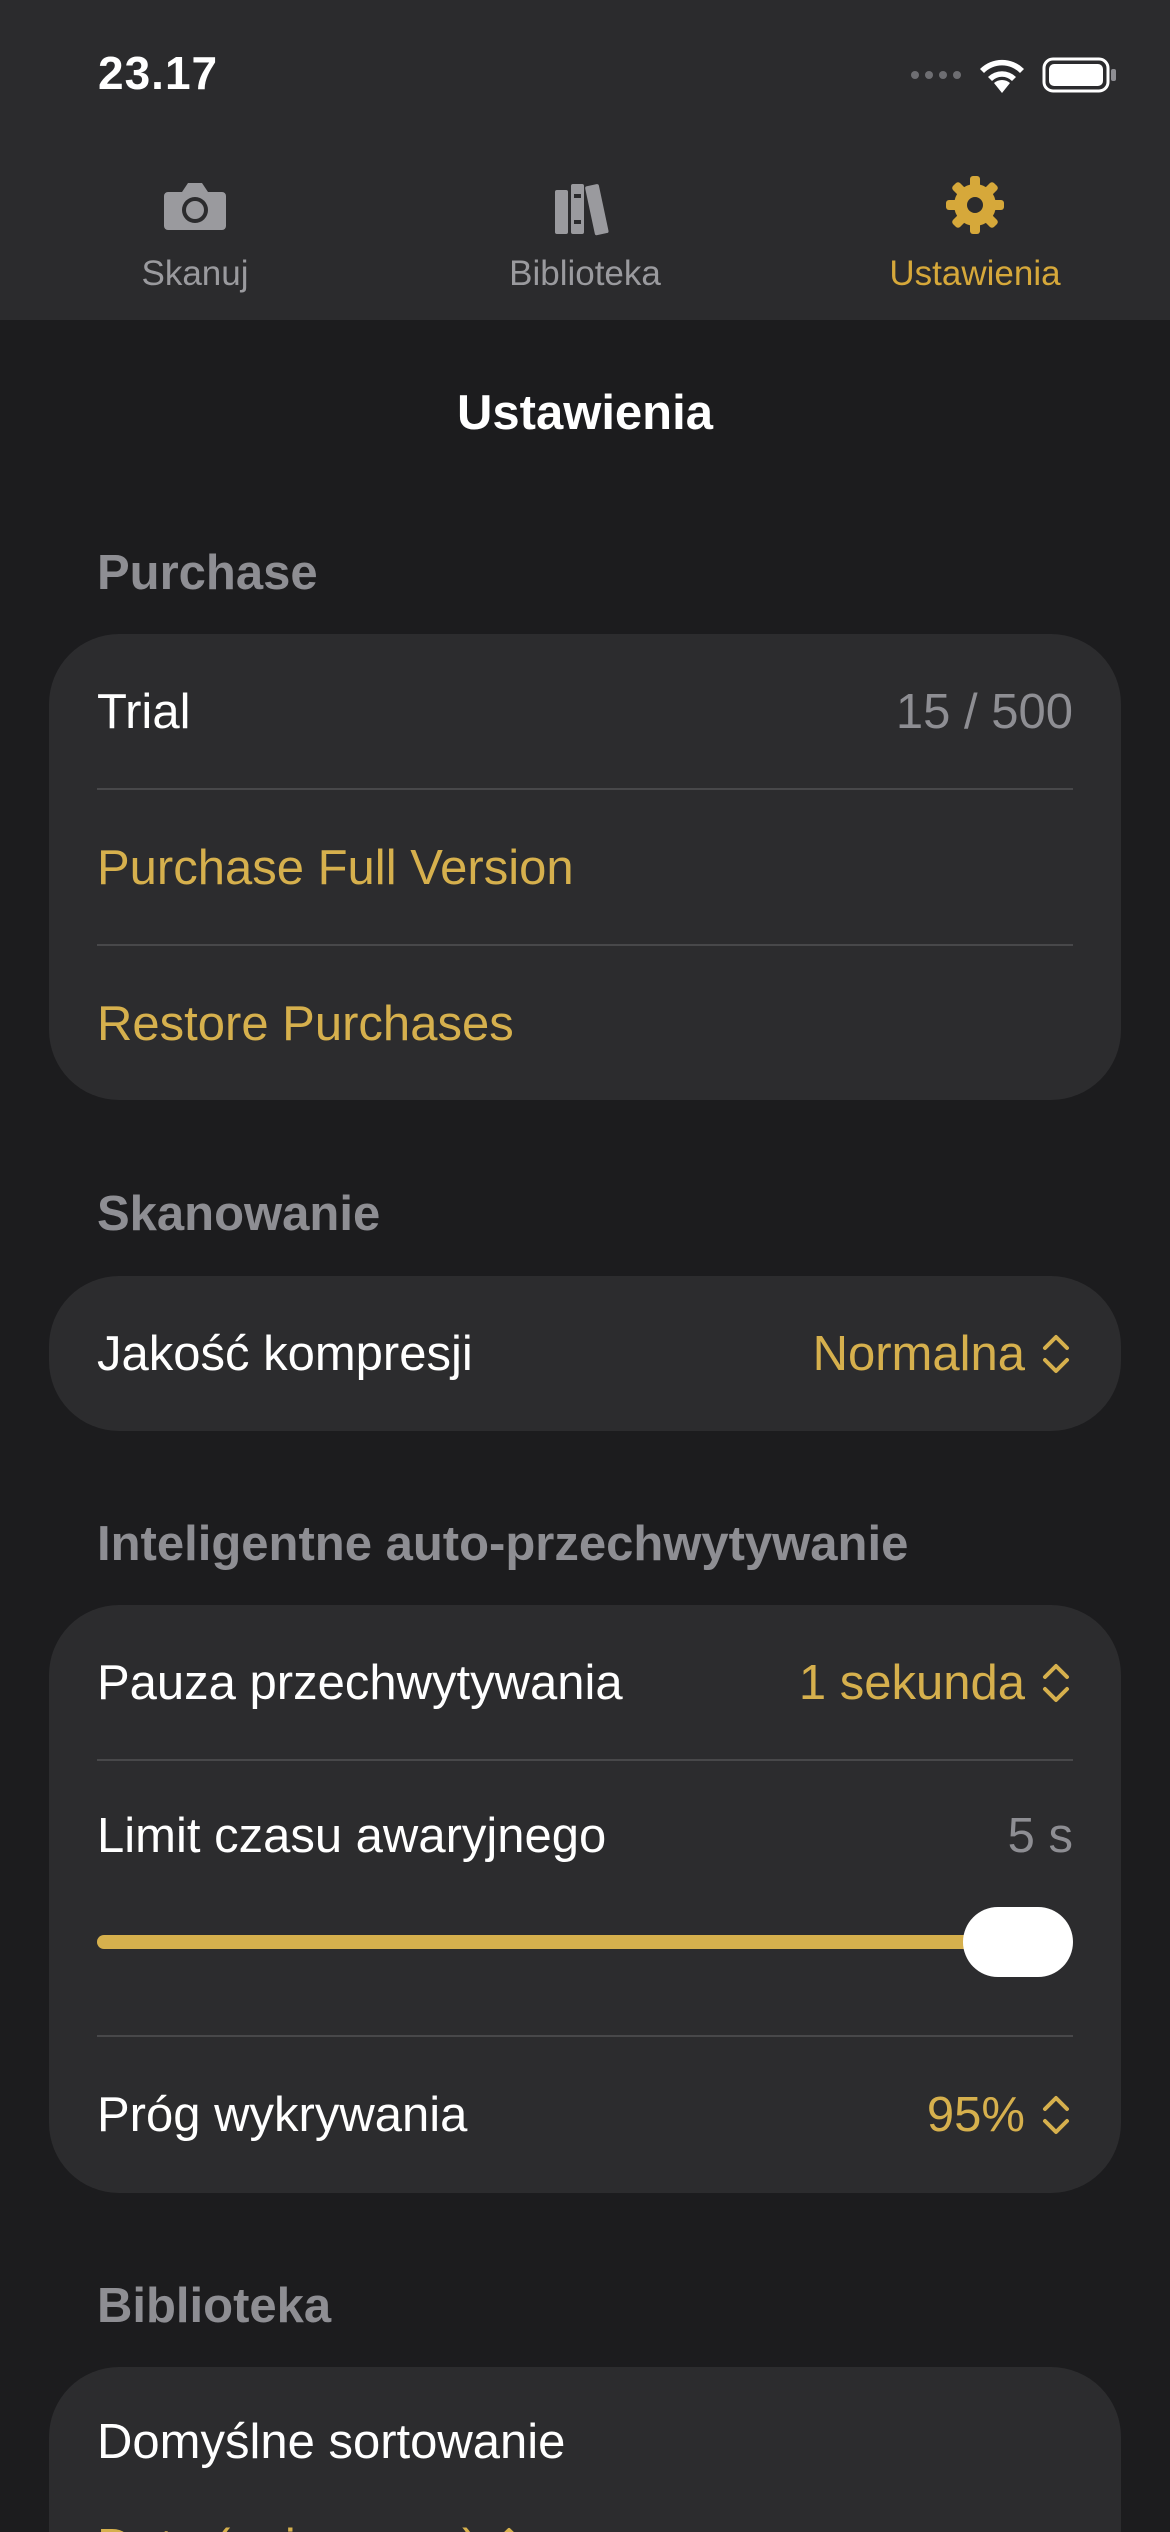 This screenshot has height=2532, width=1170. What do you see at coordinates (503, 1544) in the screenshot?
I see `section-header-smart-capture: Inteligentne auto-przechwytywanie` at bounding box center [503, 1544].